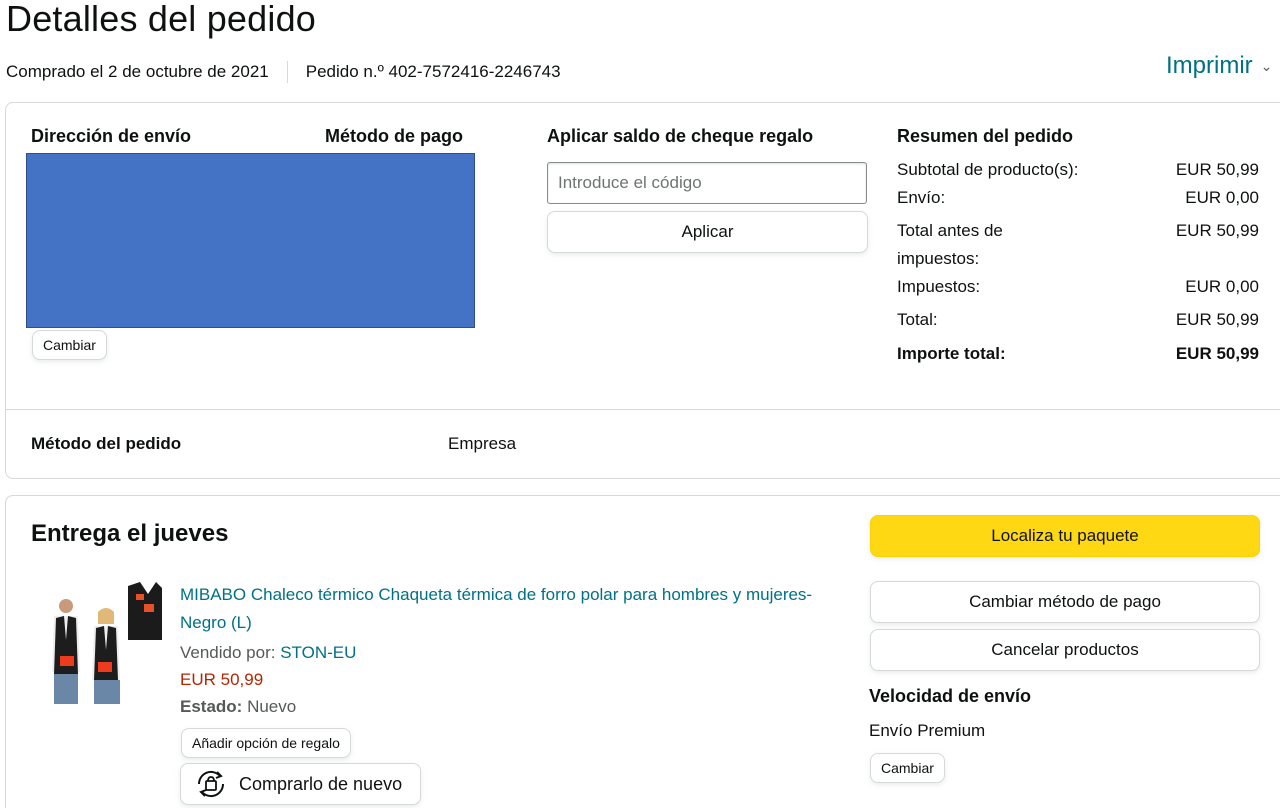 Image resolution: width=1280 pixels, height=808 pixels. I want to click on summary-label: Envío:, so click(921, 197).